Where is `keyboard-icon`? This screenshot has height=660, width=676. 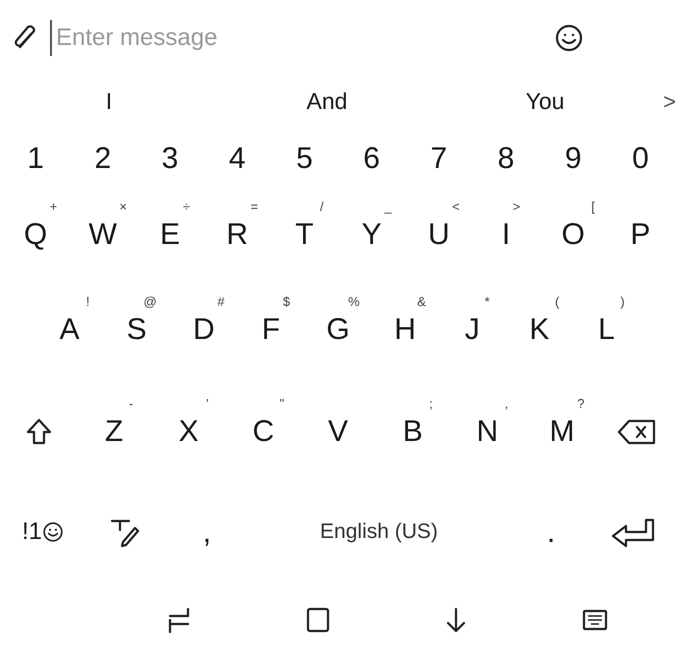
keyboard-icon is located at coordinates (595, 620).